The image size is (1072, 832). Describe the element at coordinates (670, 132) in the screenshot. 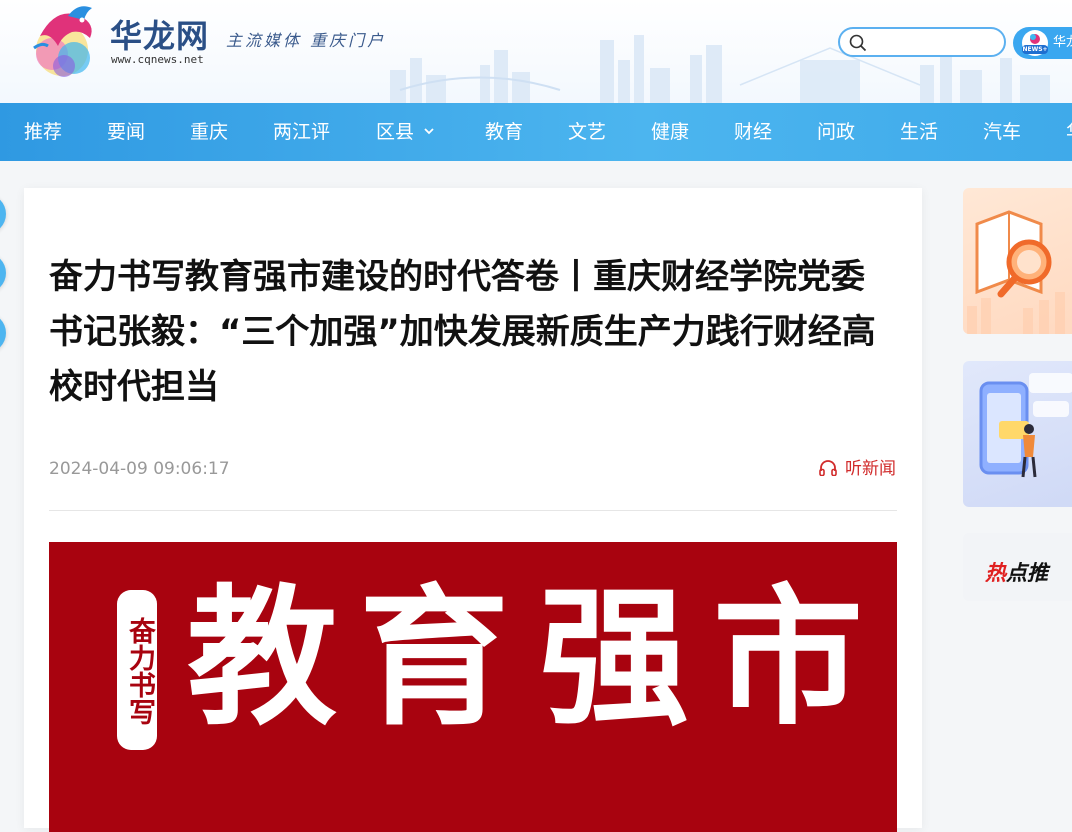

I see `nav-item-health: 健康` at that location.